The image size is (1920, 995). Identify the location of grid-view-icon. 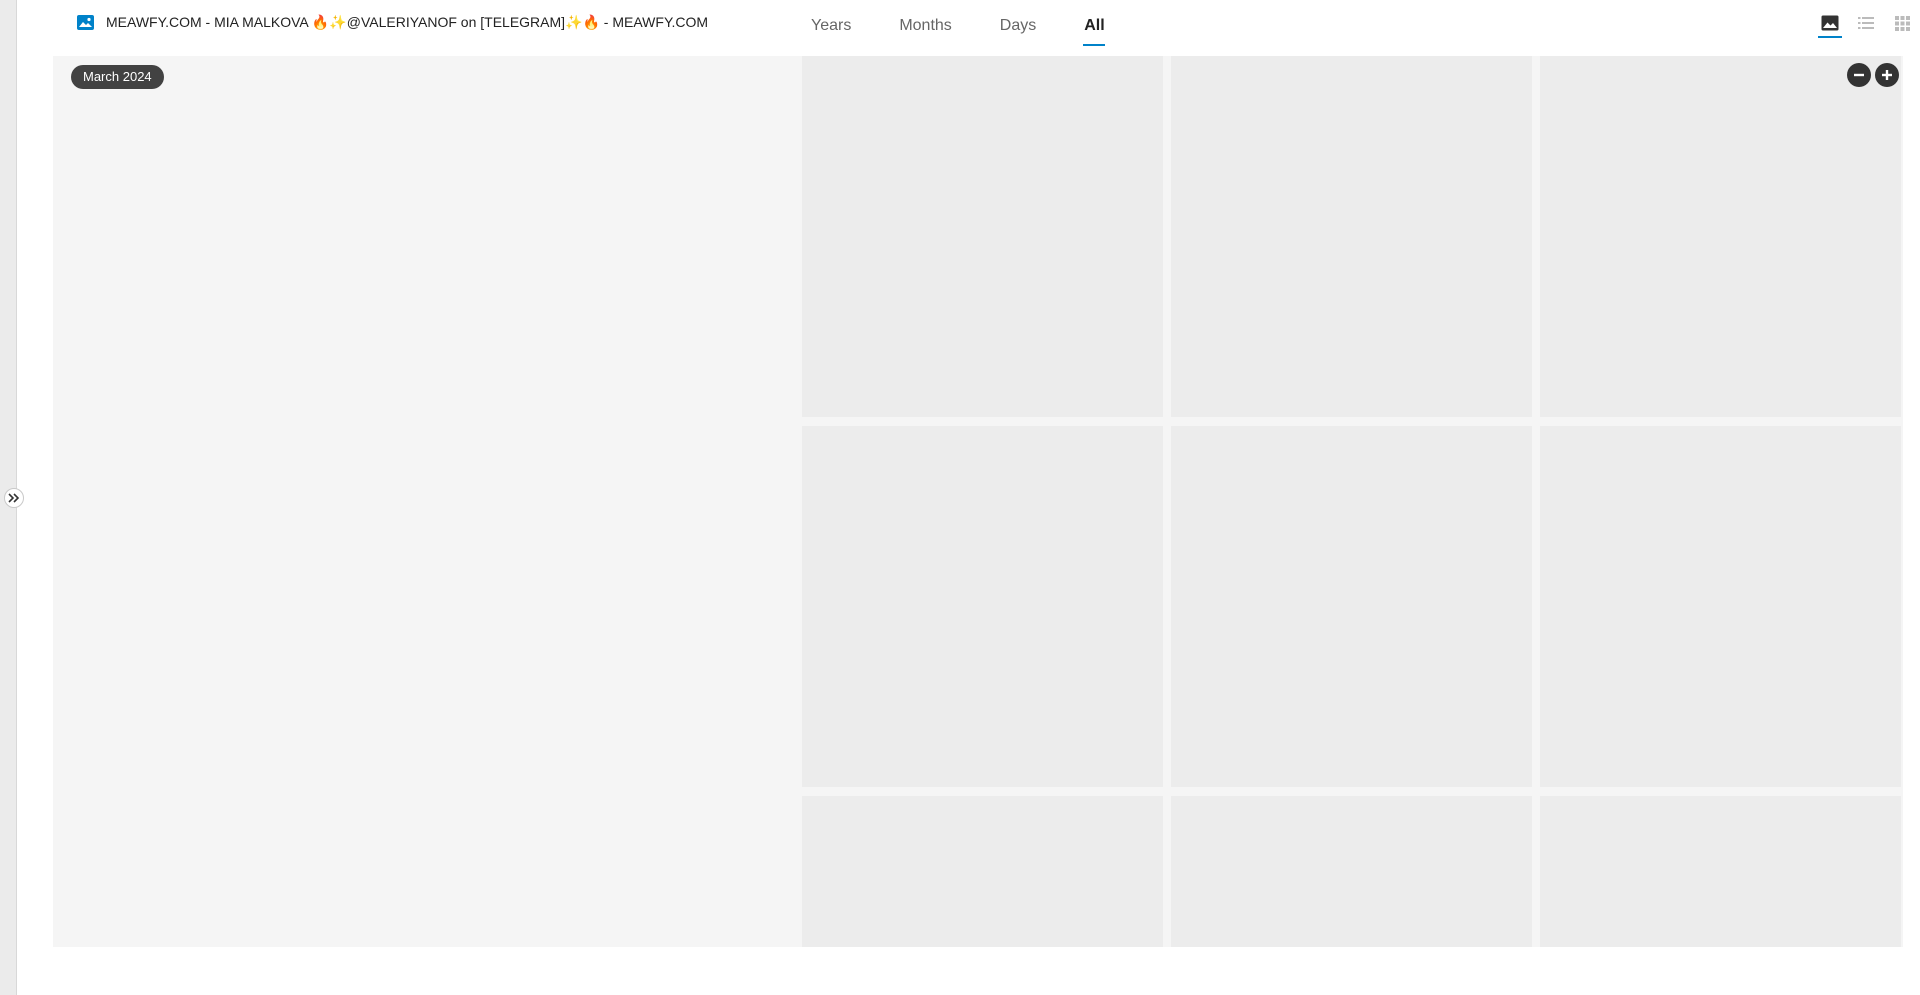
(1902, 23).